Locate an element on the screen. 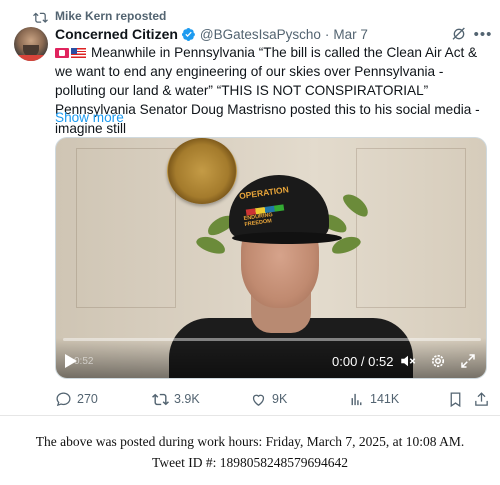  share-icon is located at coordinates (481, 398).